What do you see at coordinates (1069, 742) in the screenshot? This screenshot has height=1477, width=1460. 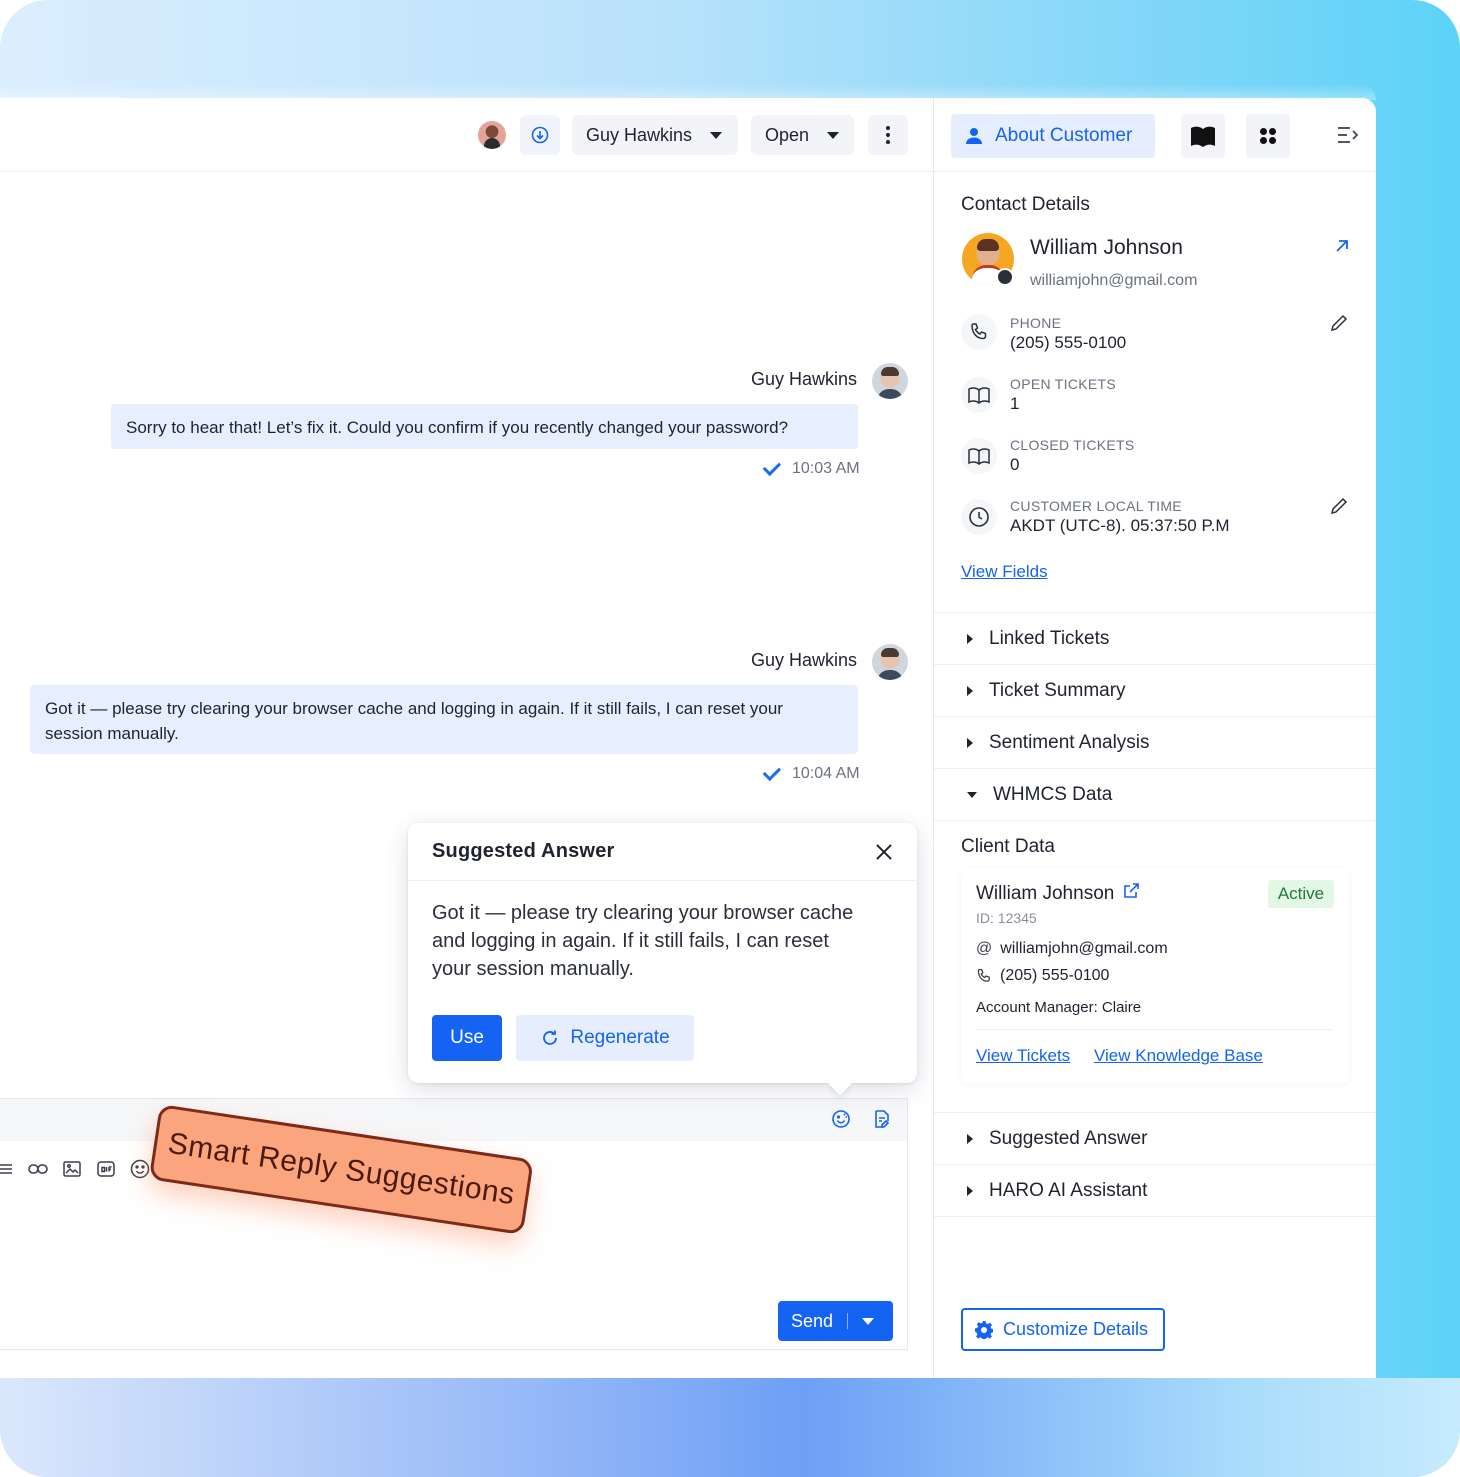 I see `accordion-label: Sentiment Analysis` at bounding box center [1069, 742].